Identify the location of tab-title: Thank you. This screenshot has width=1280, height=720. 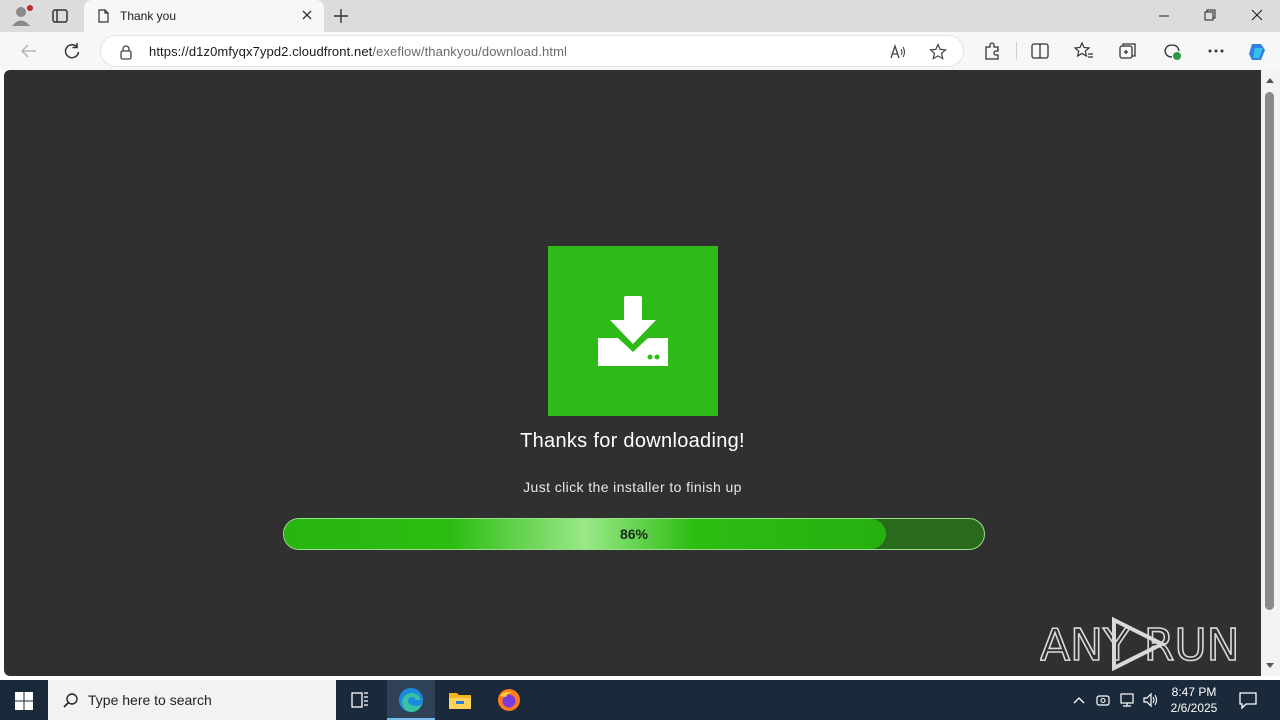
(148, 16).